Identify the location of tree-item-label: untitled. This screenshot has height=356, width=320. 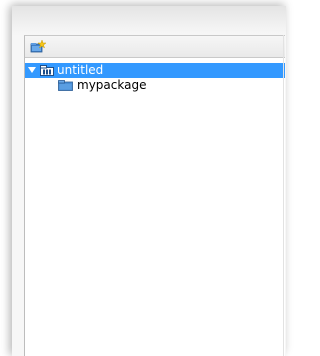
(80, 70).